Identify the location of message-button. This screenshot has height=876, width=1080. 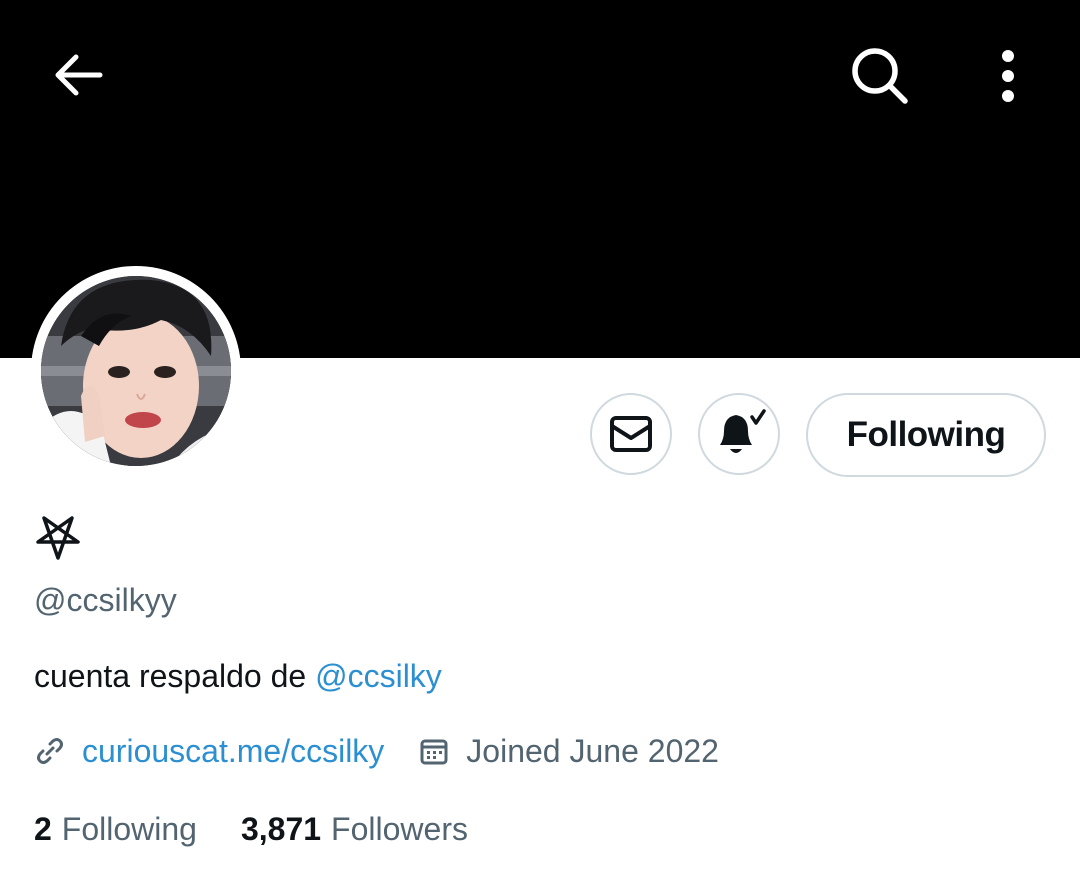
(631, 434).